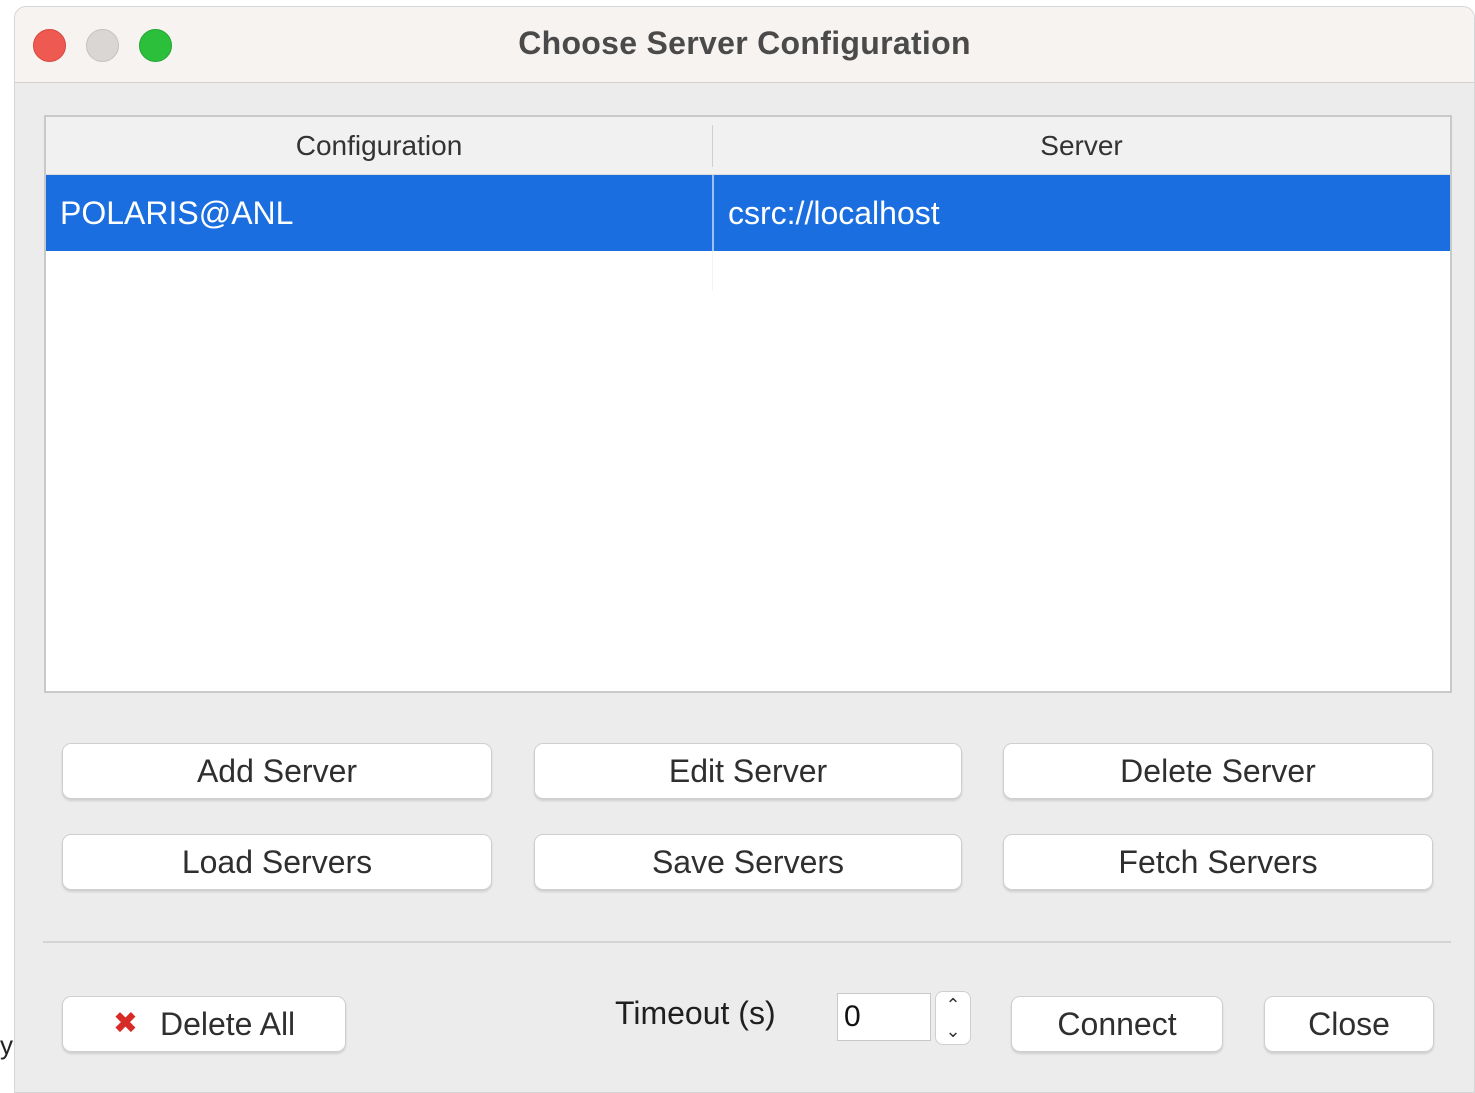 The height and width of the screenshot is (1093, 1475). Describe the element at coordinates (1349, 1024) in the screenshot. I see `close-button: Close` at that location.